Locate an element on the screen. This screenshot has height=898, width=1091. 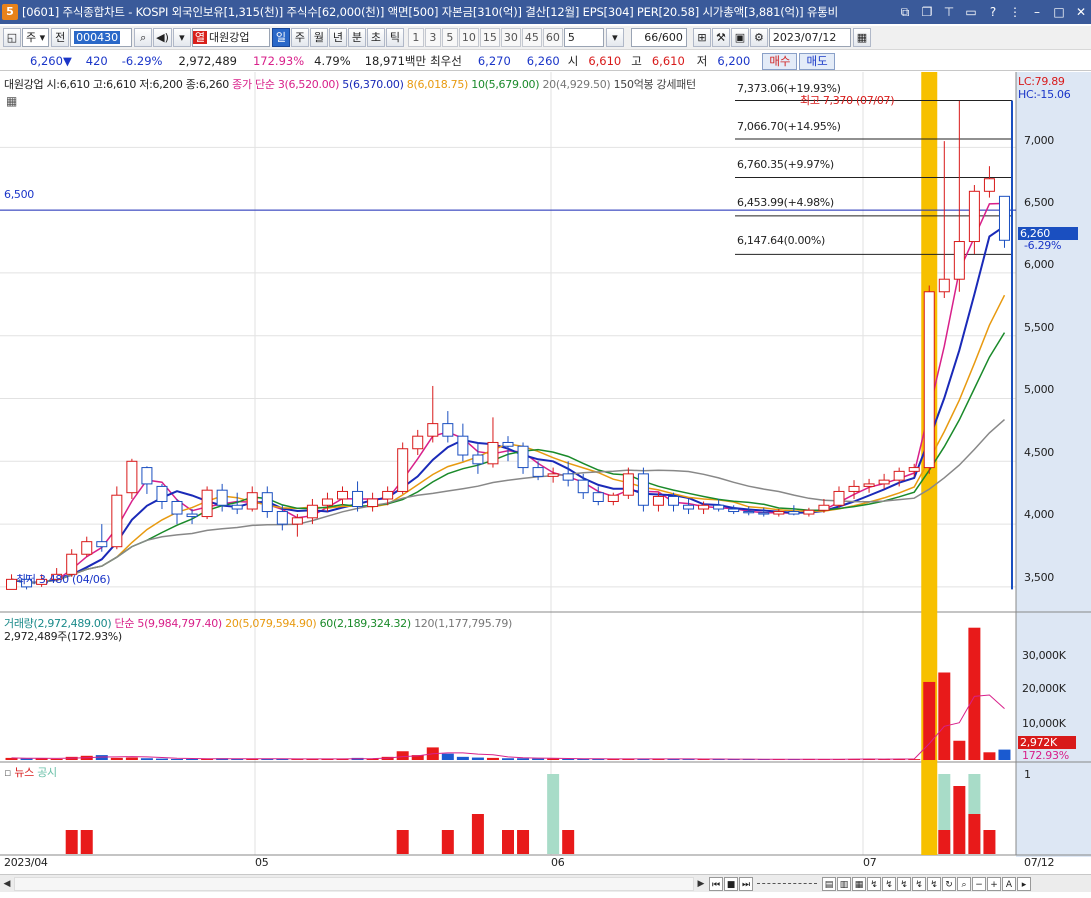
date-tick: 2023/04 is located at coordinates (26, 862).